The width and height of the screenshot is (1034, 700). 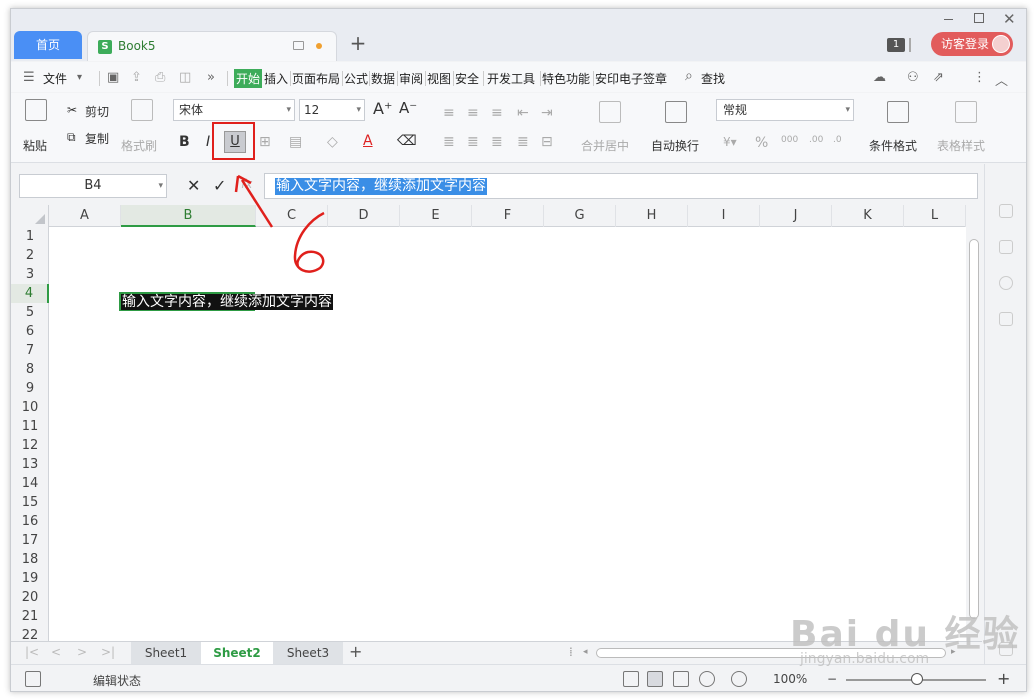 I want to click on percent-button: %, so click(x=761, y=143).